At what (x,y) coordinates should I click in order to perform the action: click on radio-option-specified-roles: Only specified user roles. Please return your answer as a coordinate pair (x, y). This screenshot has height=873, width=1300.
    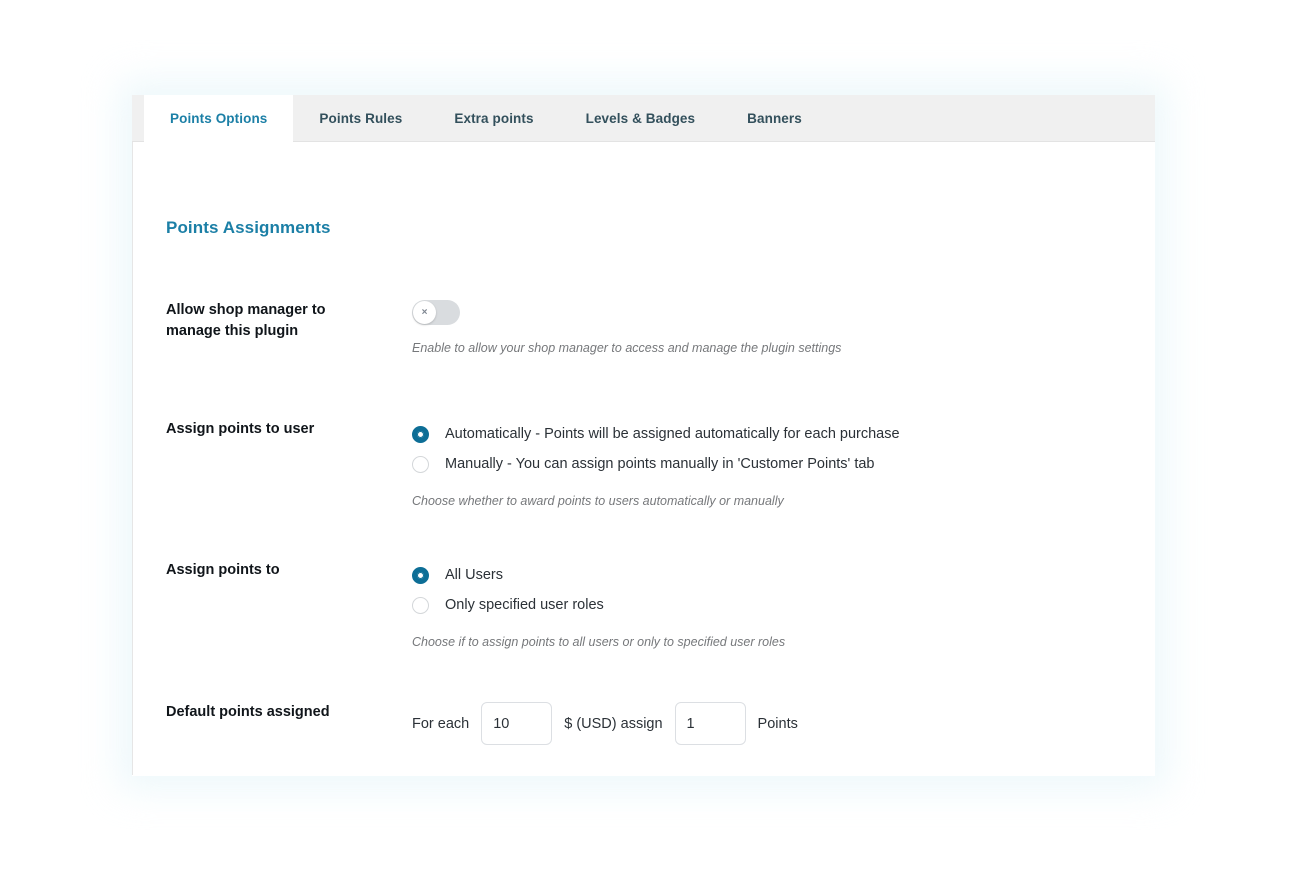
    Looking at the image, I should click on (783, 605).